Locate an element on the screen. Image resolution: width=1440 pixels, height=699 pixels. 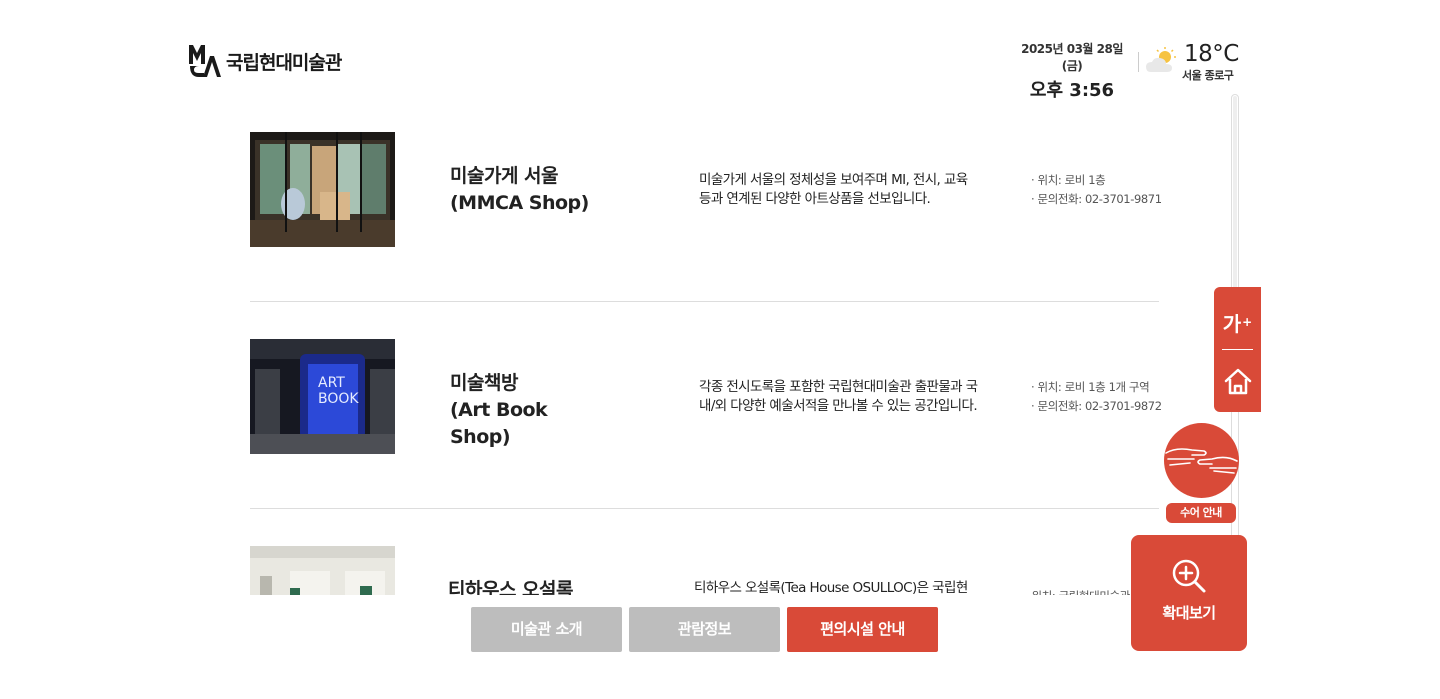
facility-name: 미술가게 서울 (MMCA Shop) is located at coordinates (519, 189).